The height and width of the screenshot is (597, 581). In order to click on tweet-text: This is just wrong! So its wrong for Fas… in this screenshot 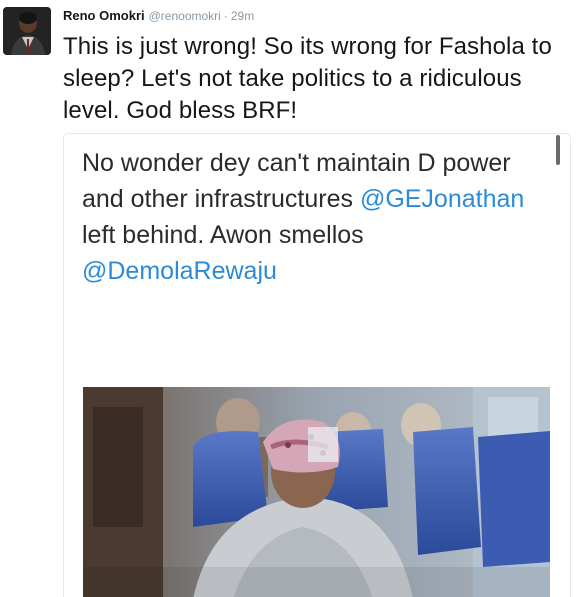, I will do `click(307, 78)`.